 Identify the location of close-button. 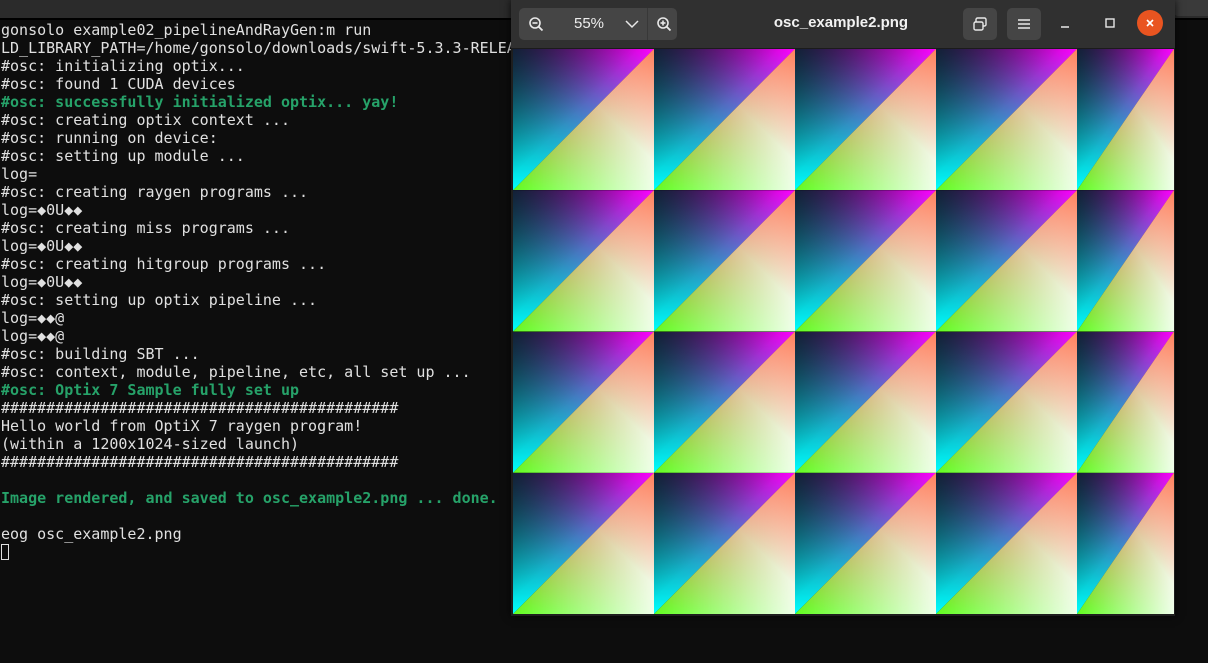
(1150, 23).